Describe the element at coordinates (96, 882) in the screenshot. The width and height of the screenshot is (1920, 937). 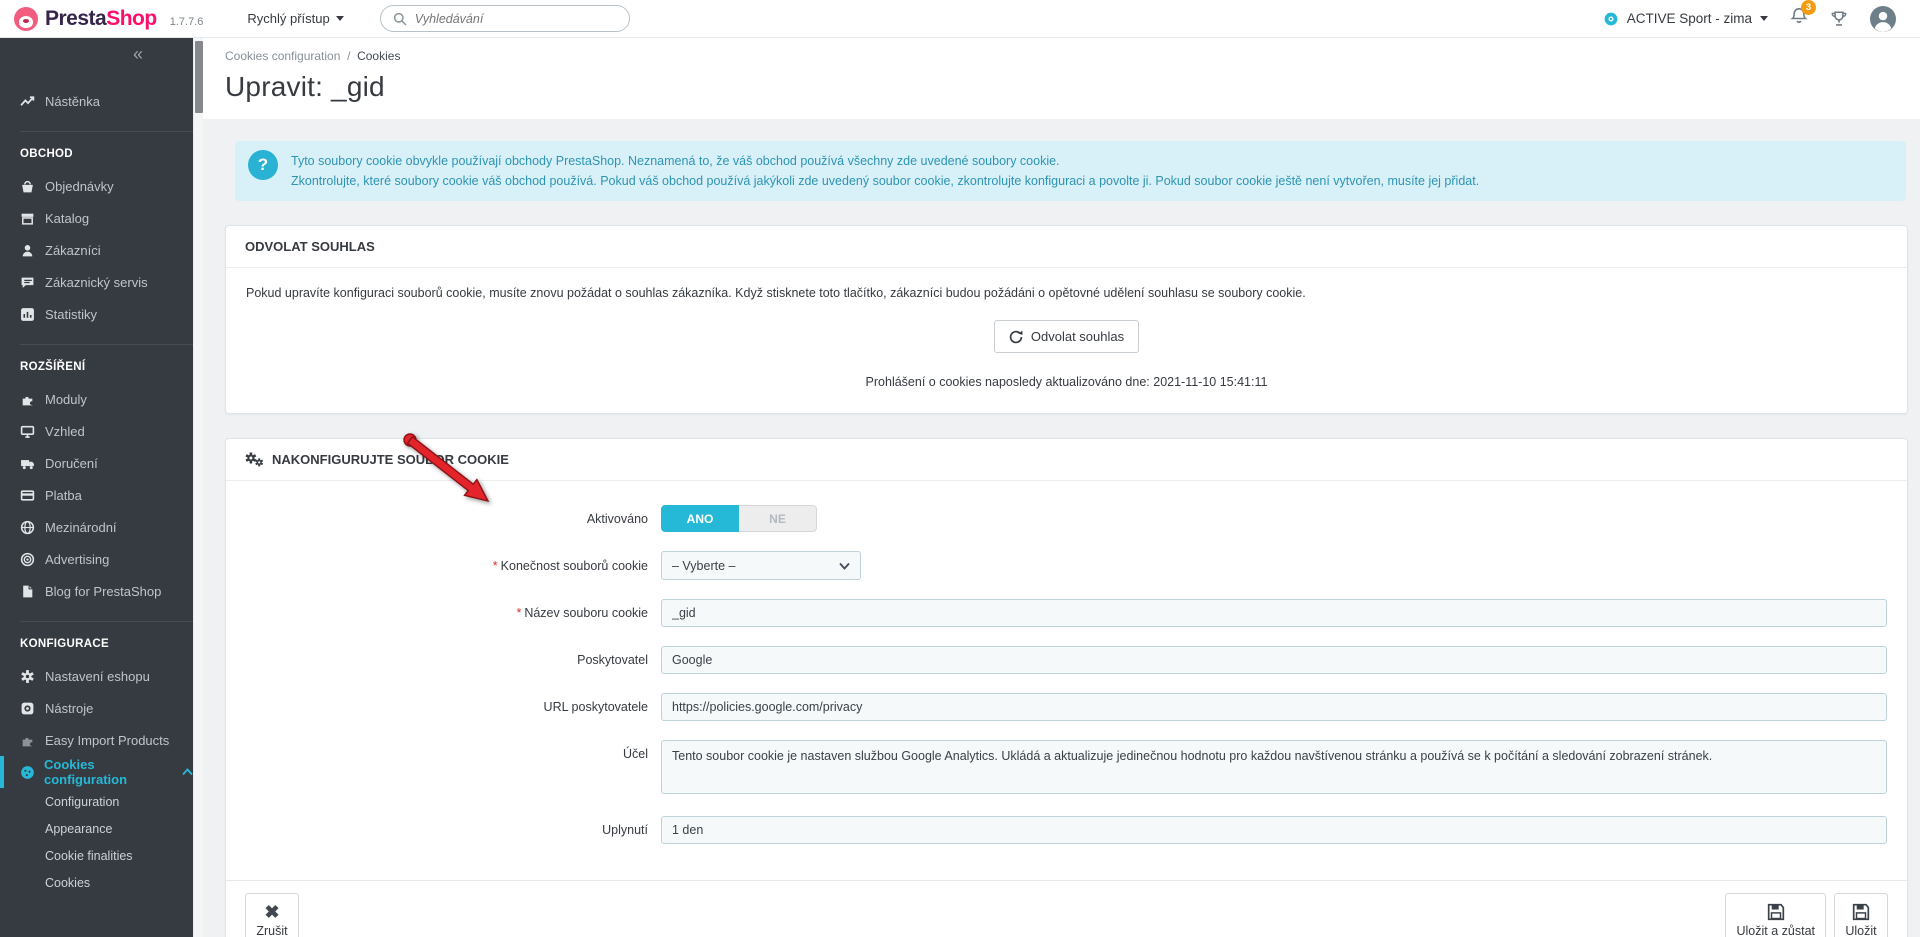
I see `sidebar-subitem-cookies: Cookies` at that location.